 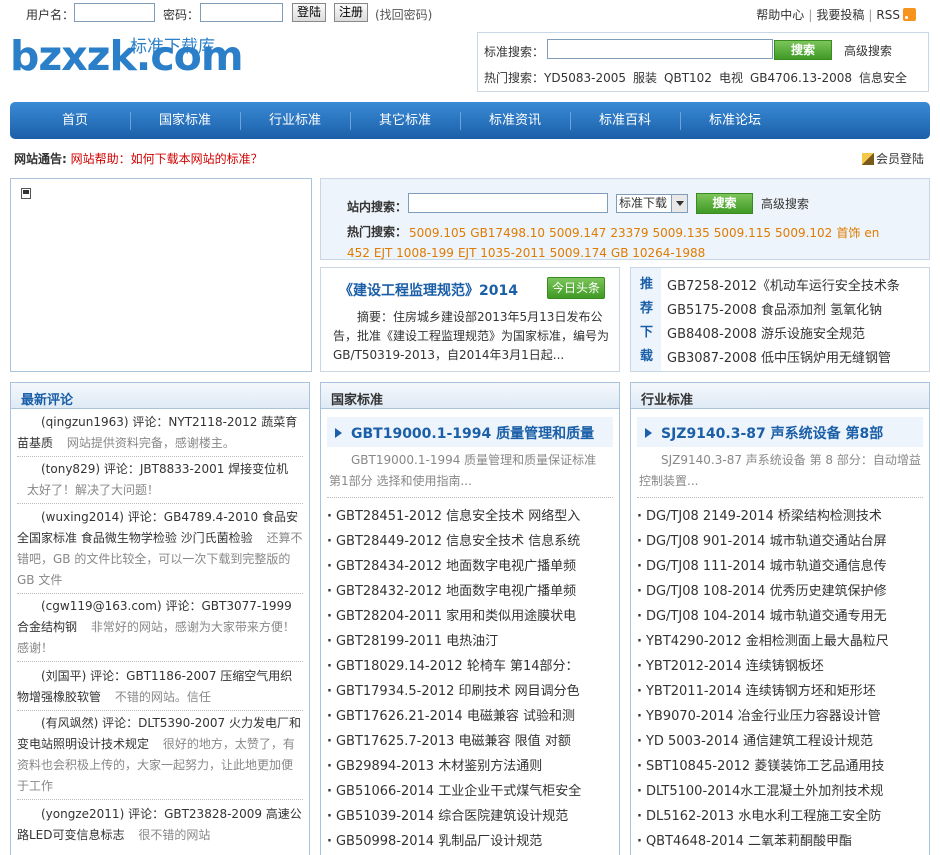 I want to click on hot-search-item: 电视, so click(x=731, y=78).